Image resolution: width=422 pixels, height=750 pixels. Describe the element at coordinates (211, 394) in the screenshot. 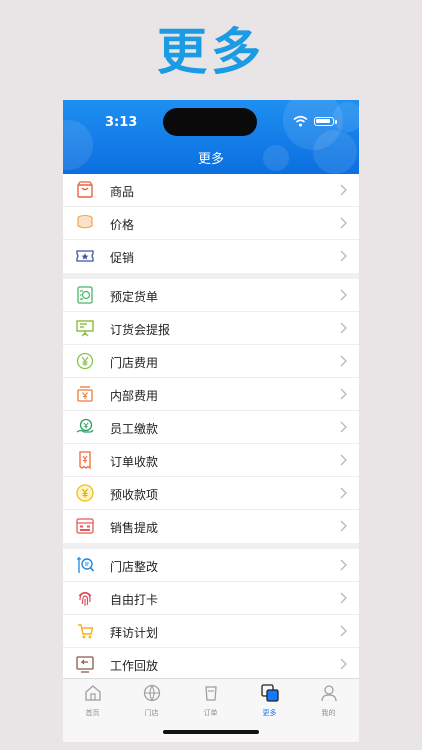

I see `menu-item-internal-expense: 内部费用` at that location.